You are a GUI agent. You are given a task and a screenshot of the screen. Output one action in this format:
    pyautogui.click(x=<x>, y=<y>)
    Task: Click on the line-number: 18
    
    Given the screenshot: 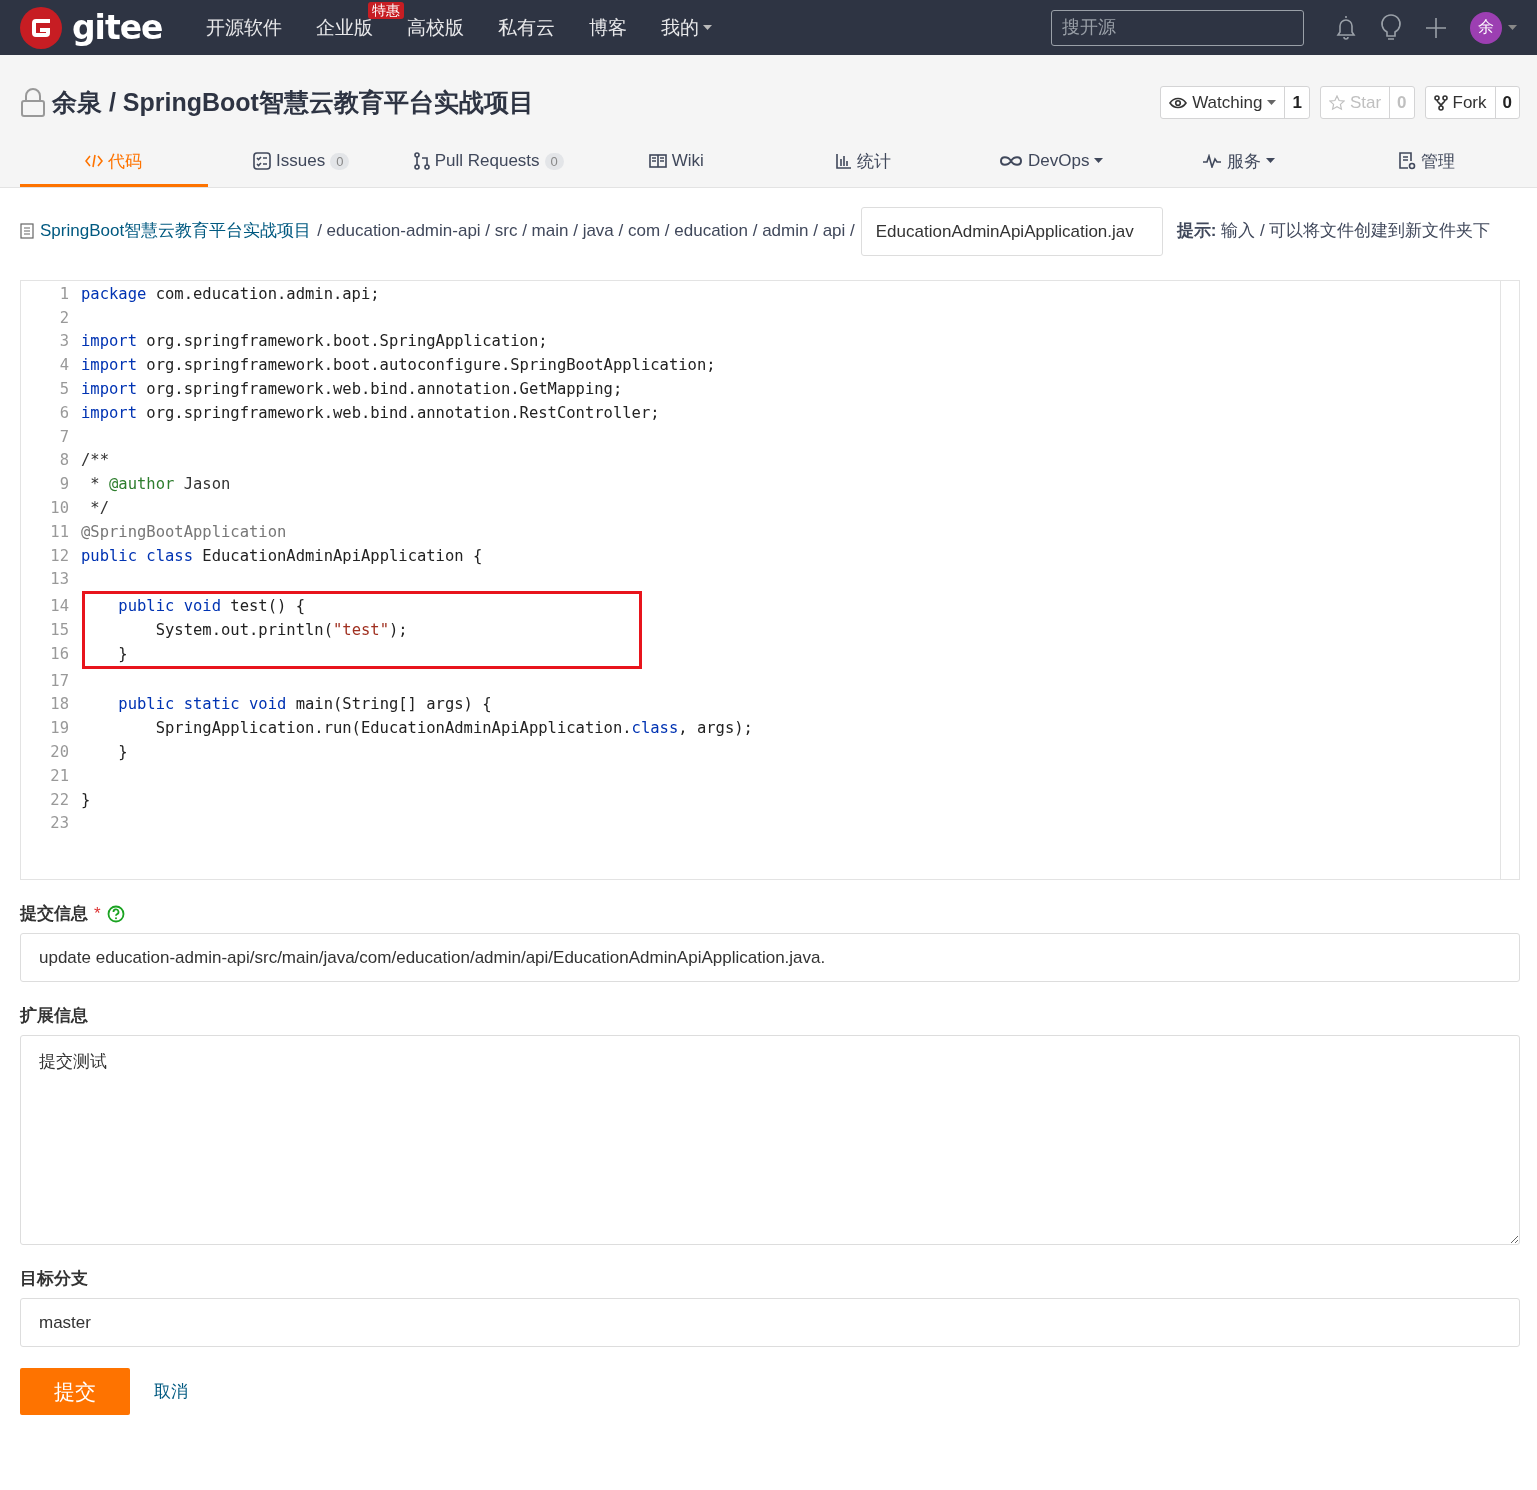 What is the action you would take?
    pyautogui.click(x=59, y=704)
    